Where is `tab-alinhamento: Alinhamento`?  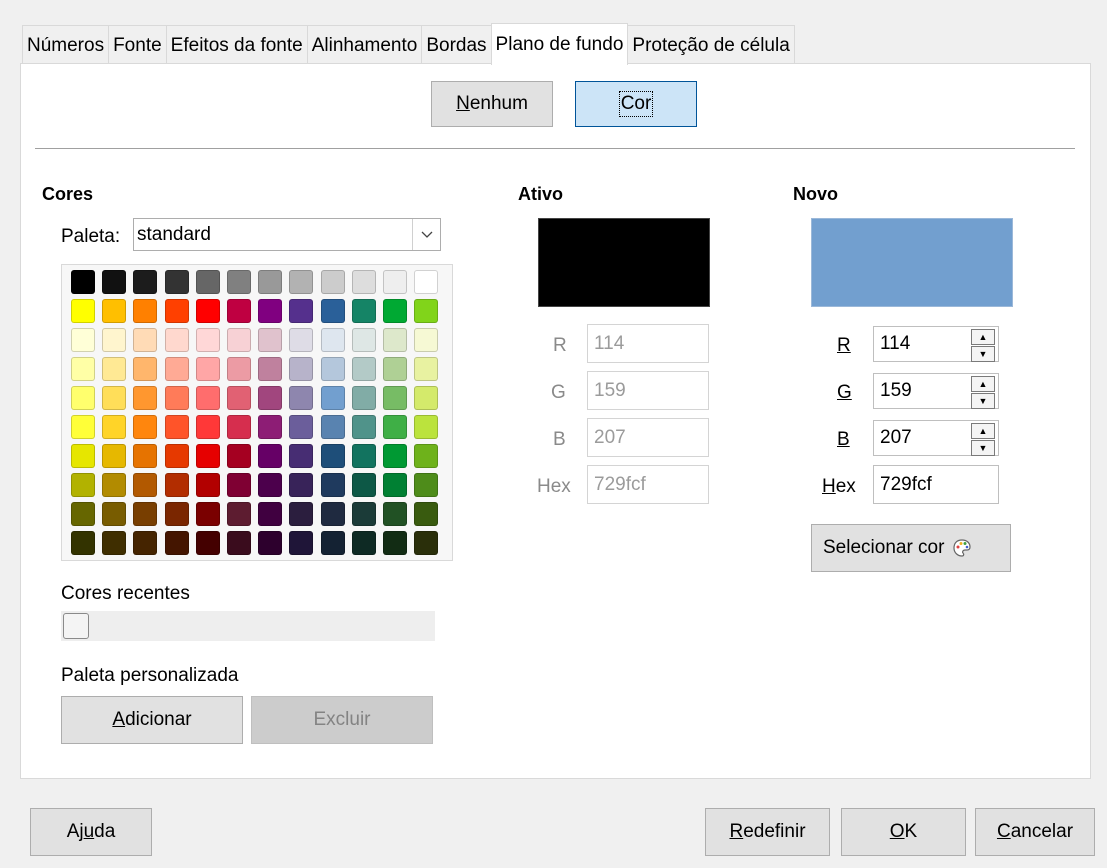 tab-alinhamento: Alinhamento is located at coordinates (364, 44).